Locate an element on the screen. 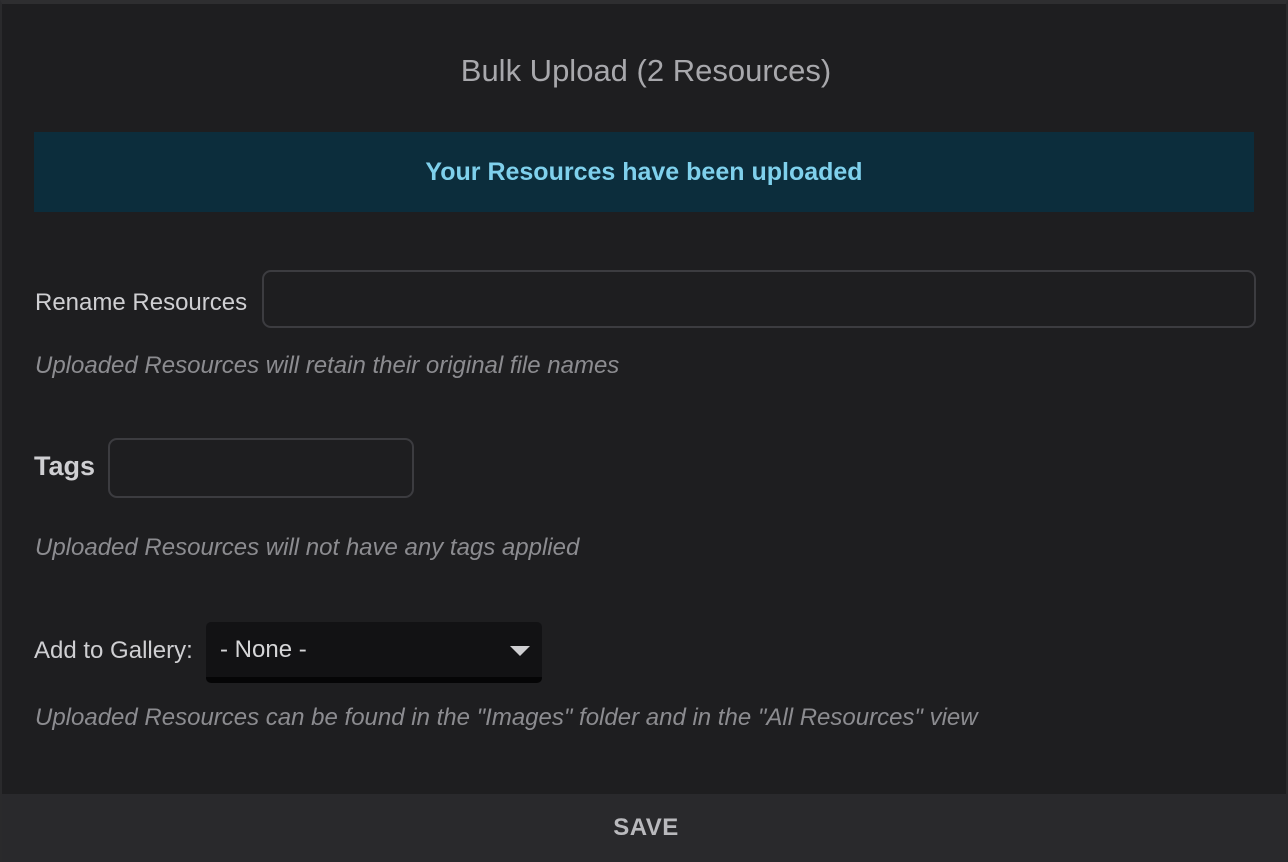 Image resolution: width=1288 pixels, height=862 pixels. caret-down-icon is located at coordinates (520, 650).